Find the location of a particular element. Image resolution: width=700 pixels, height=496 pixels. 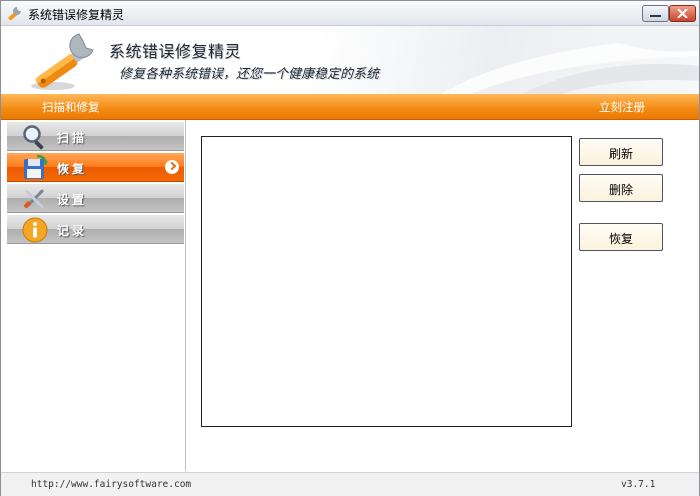

banner-decoration is located at coordinates (570, 60).